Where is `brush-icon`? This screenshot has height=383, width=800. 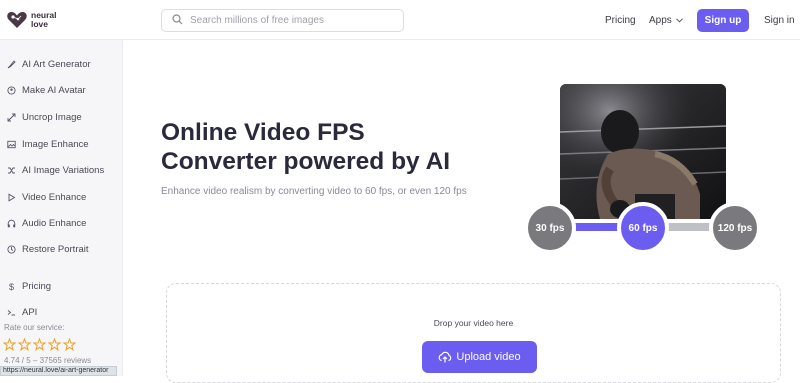 brush-icon is located at coordinates (11, 64).